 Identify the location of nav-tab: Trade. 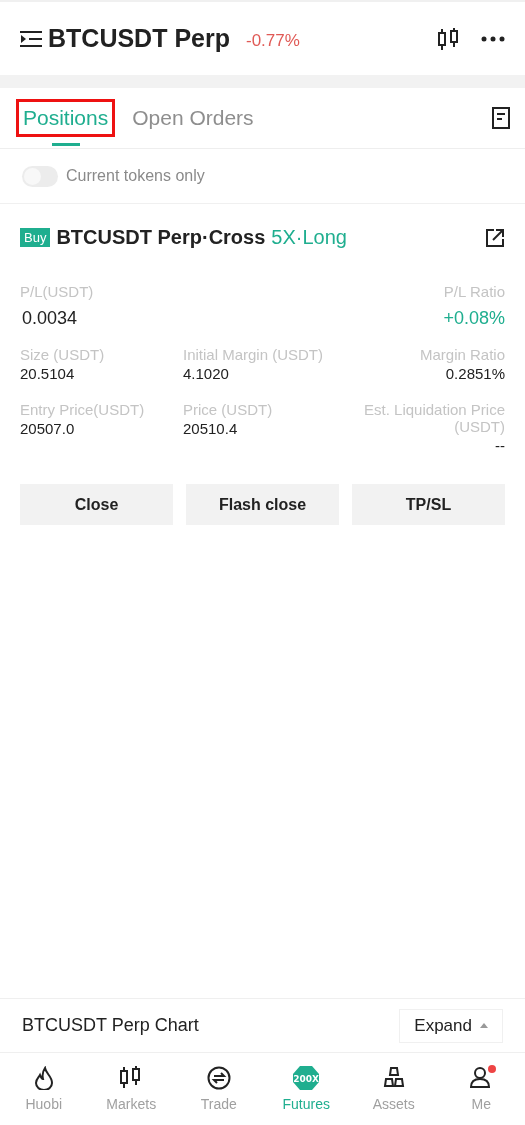
(219, 1089).